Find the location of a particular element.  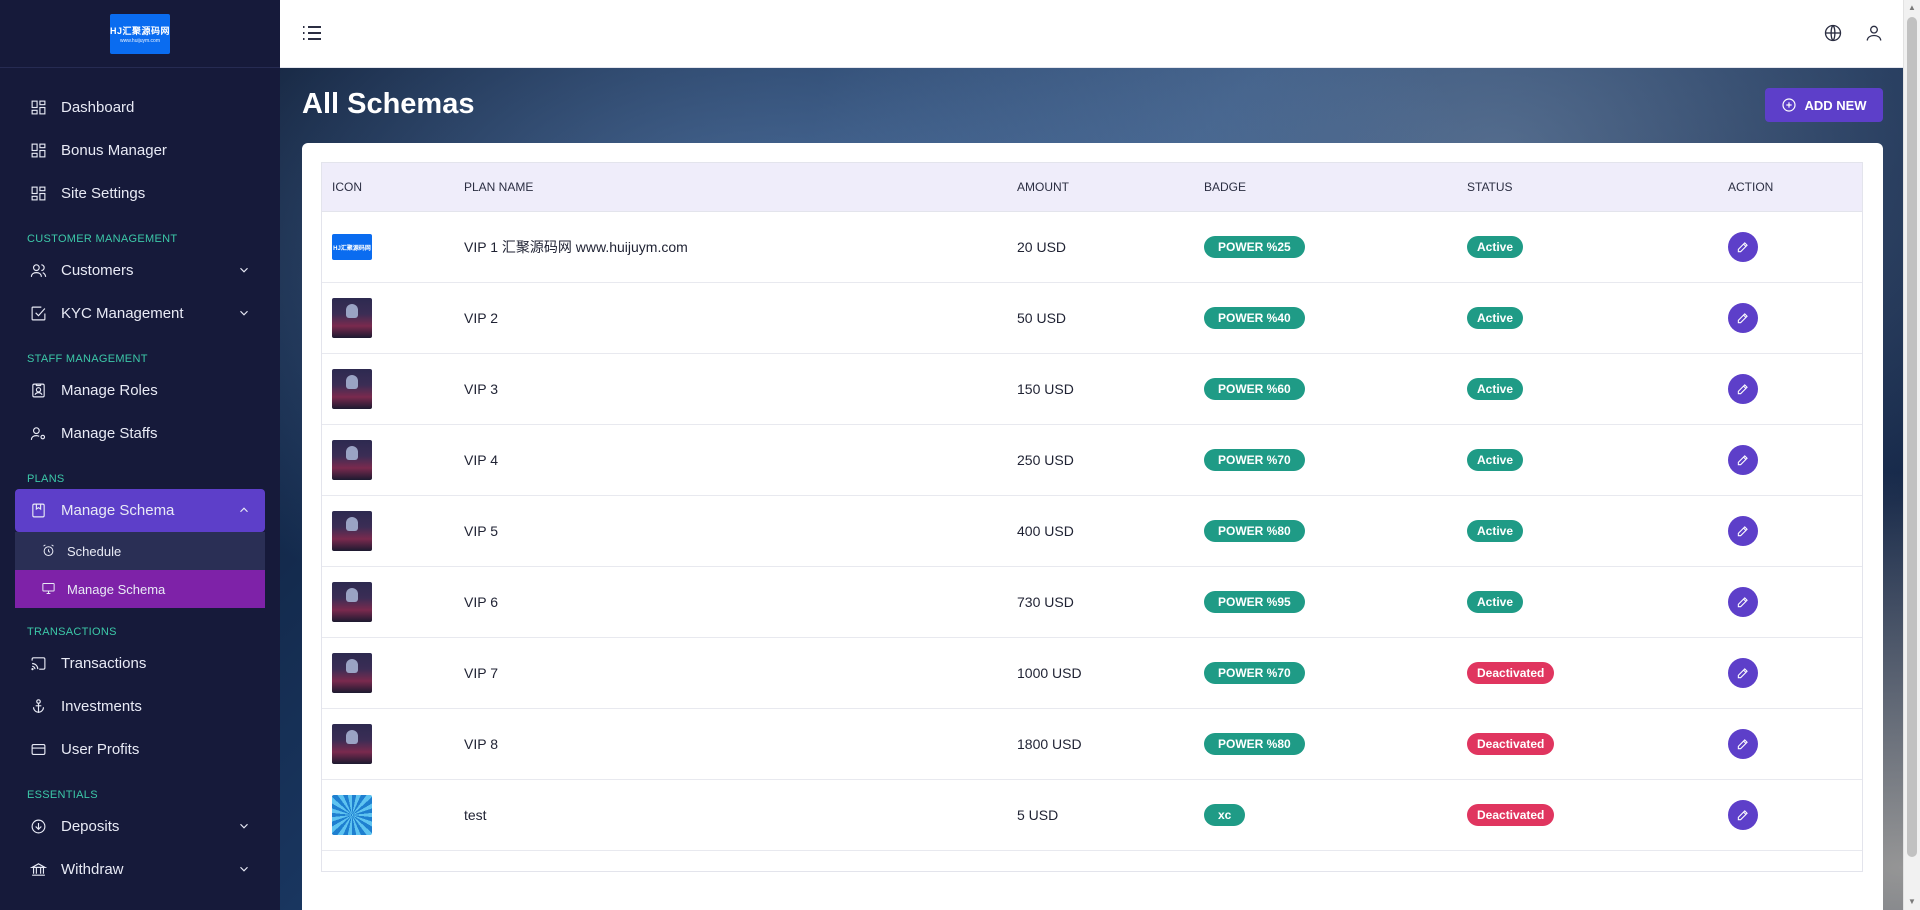

table-row: test 5 USD xc Deactivated is located at coordinates (1092, 815).